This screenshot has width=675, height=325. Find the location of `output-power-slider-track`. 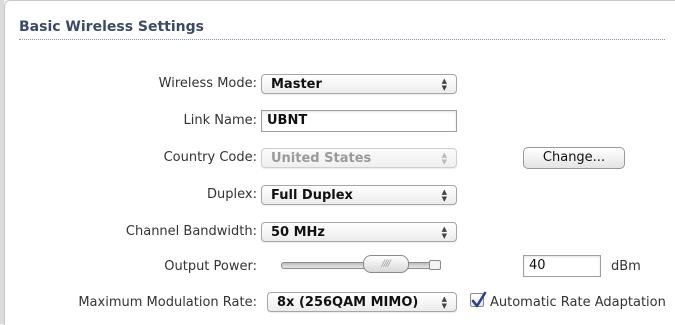

output-power-slider-track is located at coordinates (360, 265).